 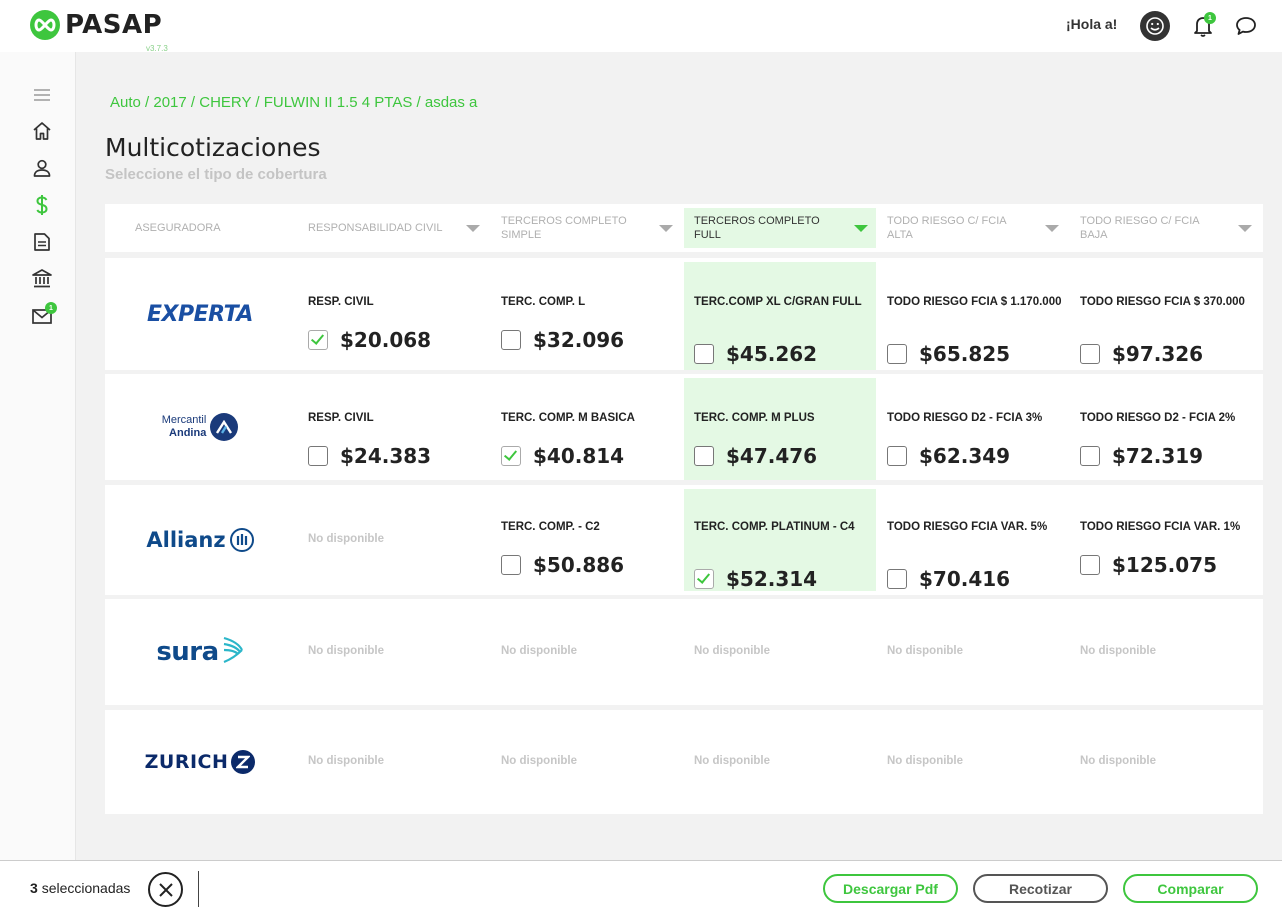 I want to click on column-header-terceros-full: TERCEROS COMPLETO FULL, so click(x=780, y=228).